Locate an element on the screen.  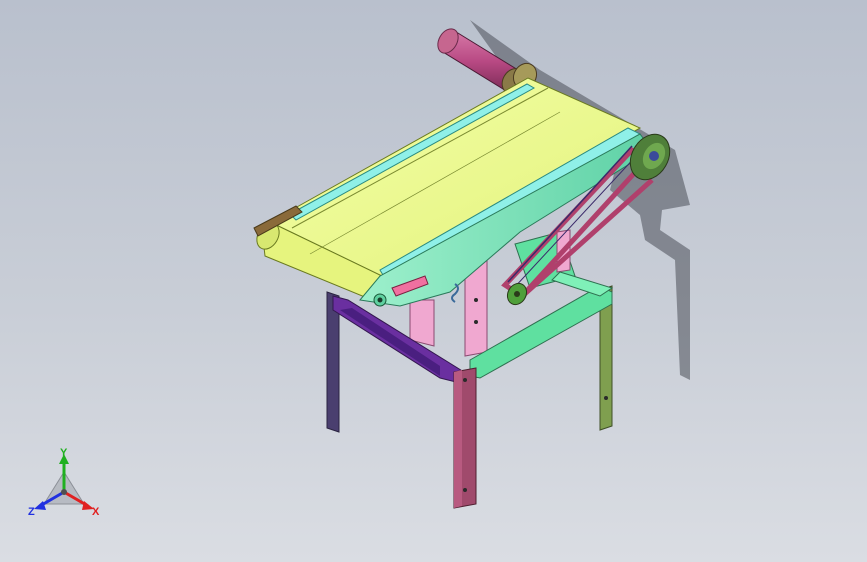
z-axis-label: Z is located at coordinates (31, 512).